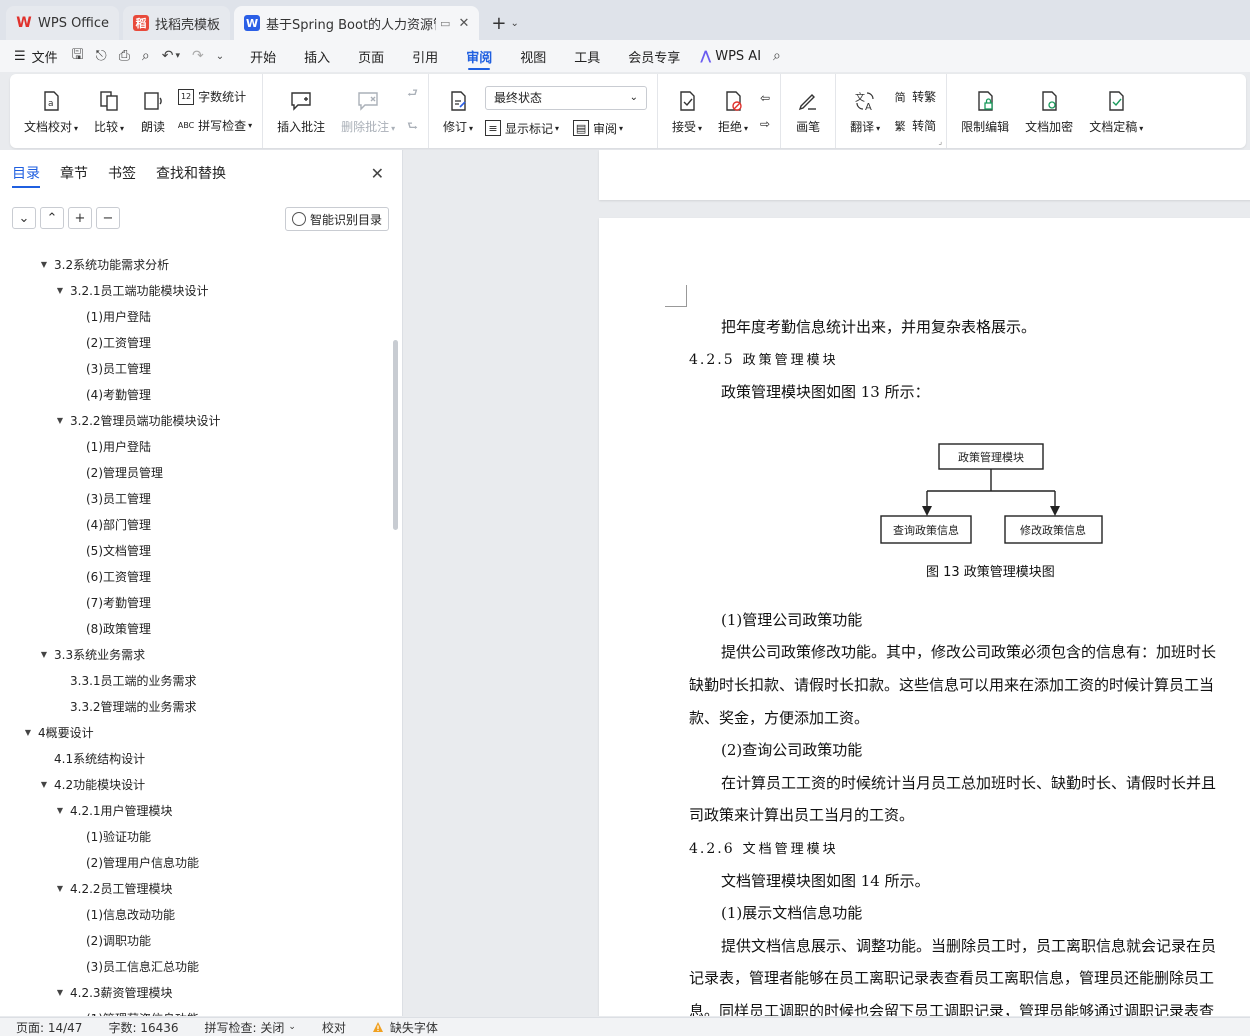 Image resolution: width=1250 pixels, height=1036 pixels. What do you see at coordinates (113, 992) in the screenshot?
I see `toc-item: ▼ 4.2.3薪资管理模块` at bounding box center [113, 992].